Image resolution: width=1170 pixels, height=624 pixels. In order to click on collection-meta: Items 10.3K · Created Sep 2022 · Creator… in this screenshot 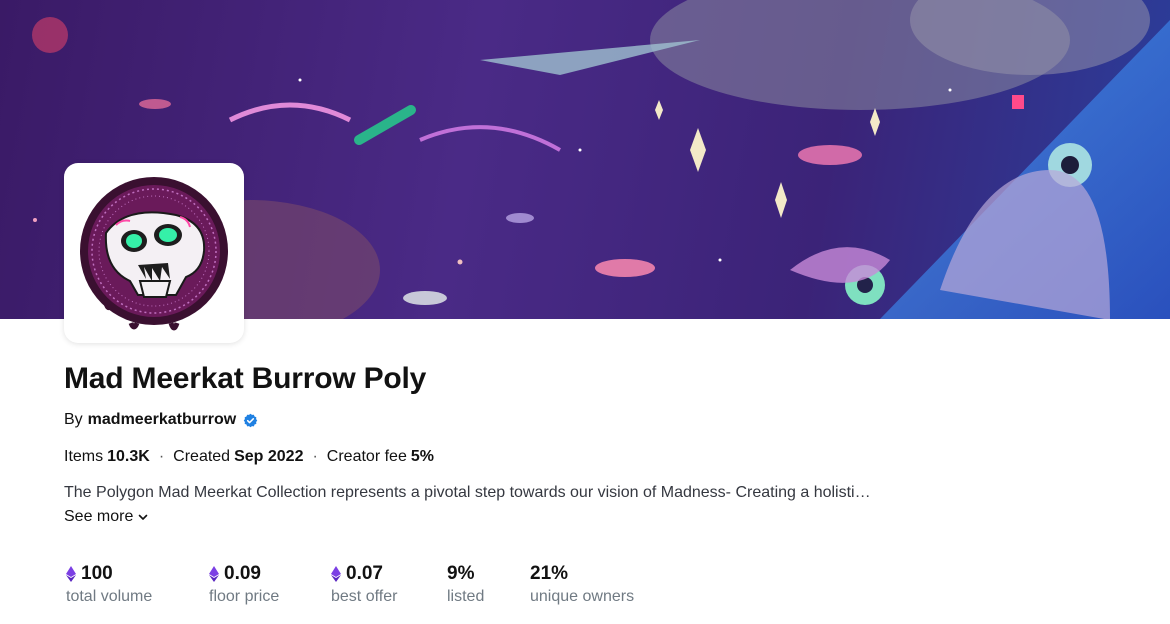, I will do `click(249, 457)`.